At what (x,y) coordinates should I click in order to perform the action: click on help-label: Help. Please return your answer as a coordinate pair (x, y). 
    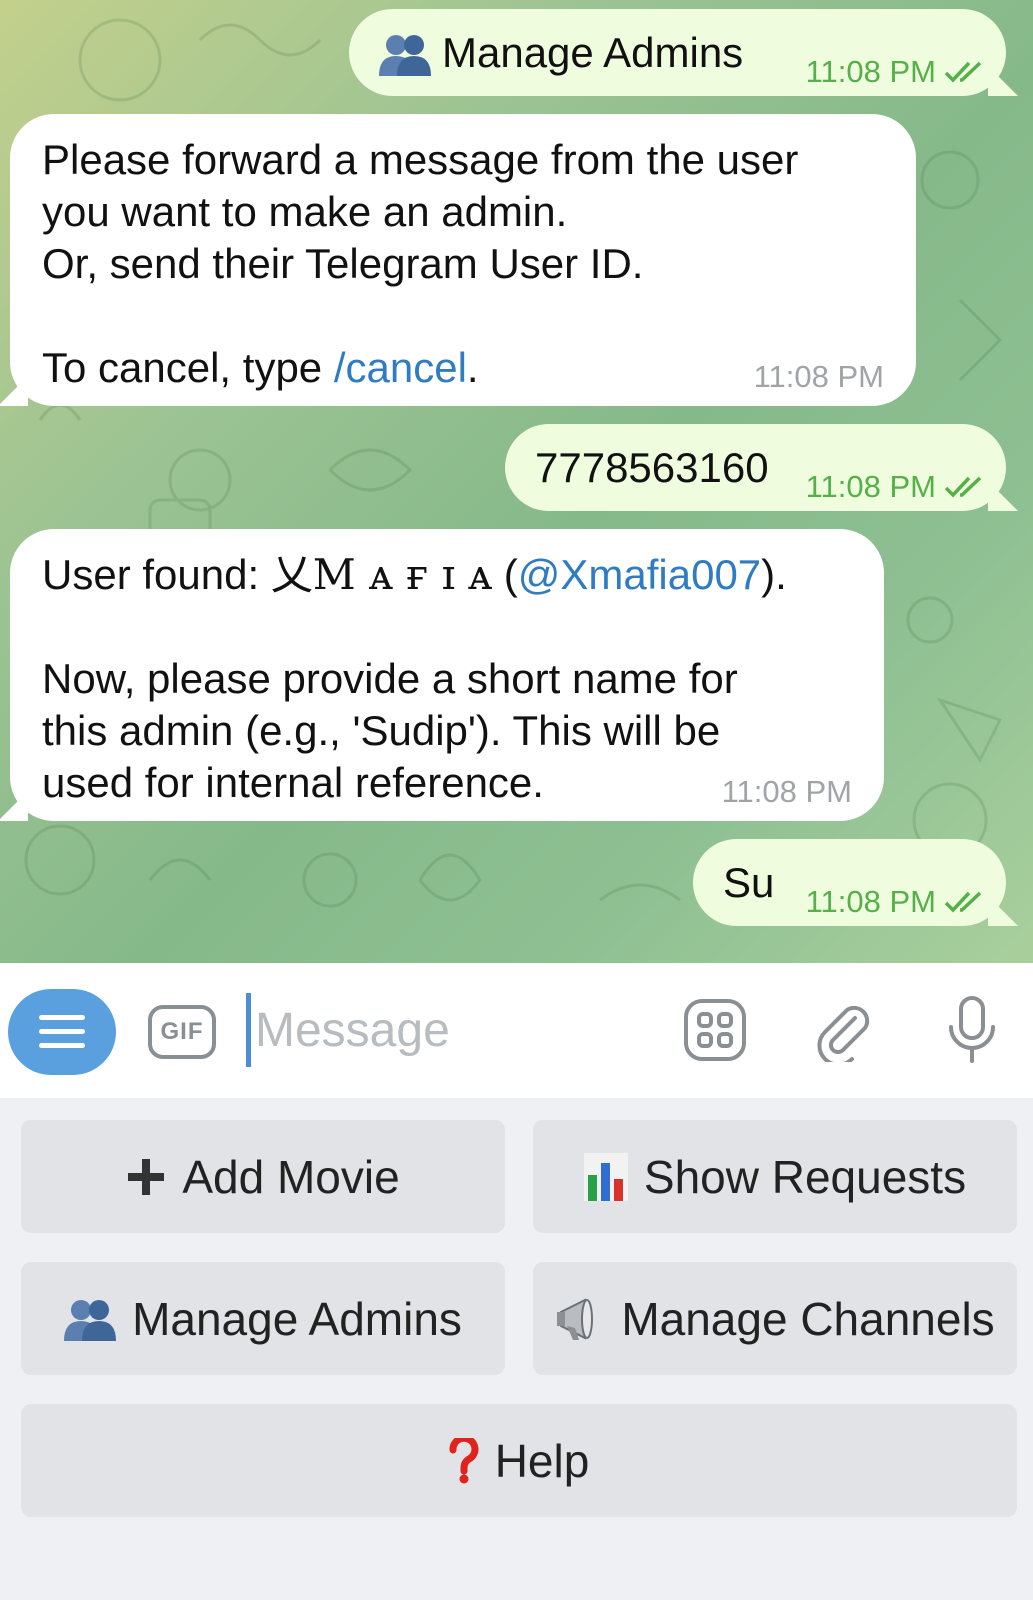
    Looking at the image, I should click on (542, 1460).